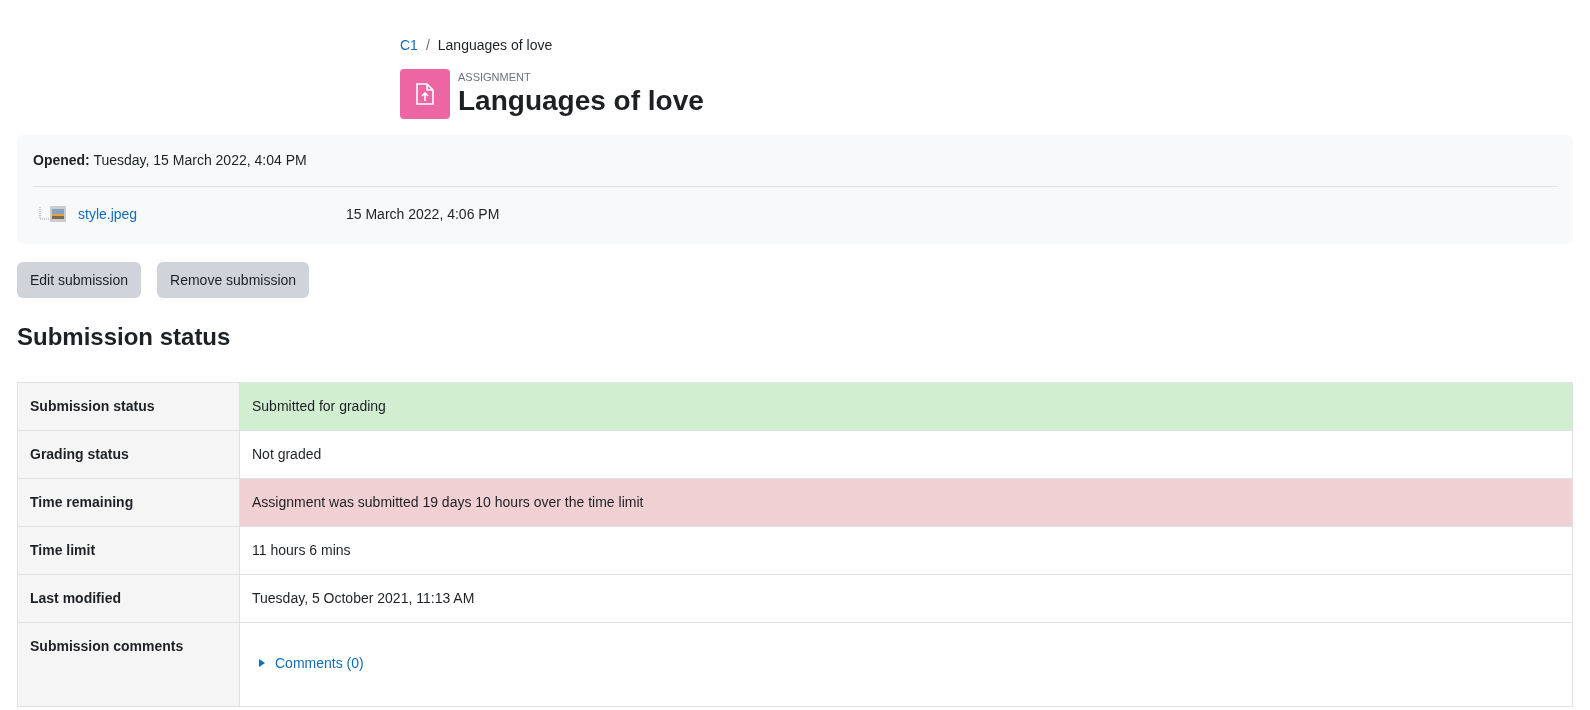 This screenshot has width=1590, height=710. Describe the element at coordinates (128, 550) in the screenshot. I see `row-label: Time limit` at that location.